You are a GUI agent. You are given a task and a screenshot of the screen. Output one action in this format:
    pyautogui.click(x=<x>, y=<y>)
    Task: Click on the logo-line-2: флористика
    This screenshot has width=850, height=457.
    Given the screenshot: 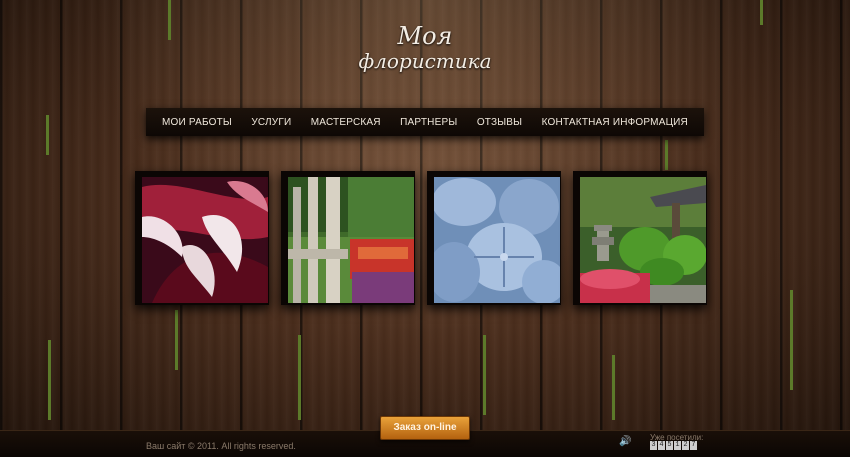 What is the action you would take?
    pyautogui.click(x=425, y=61)
    